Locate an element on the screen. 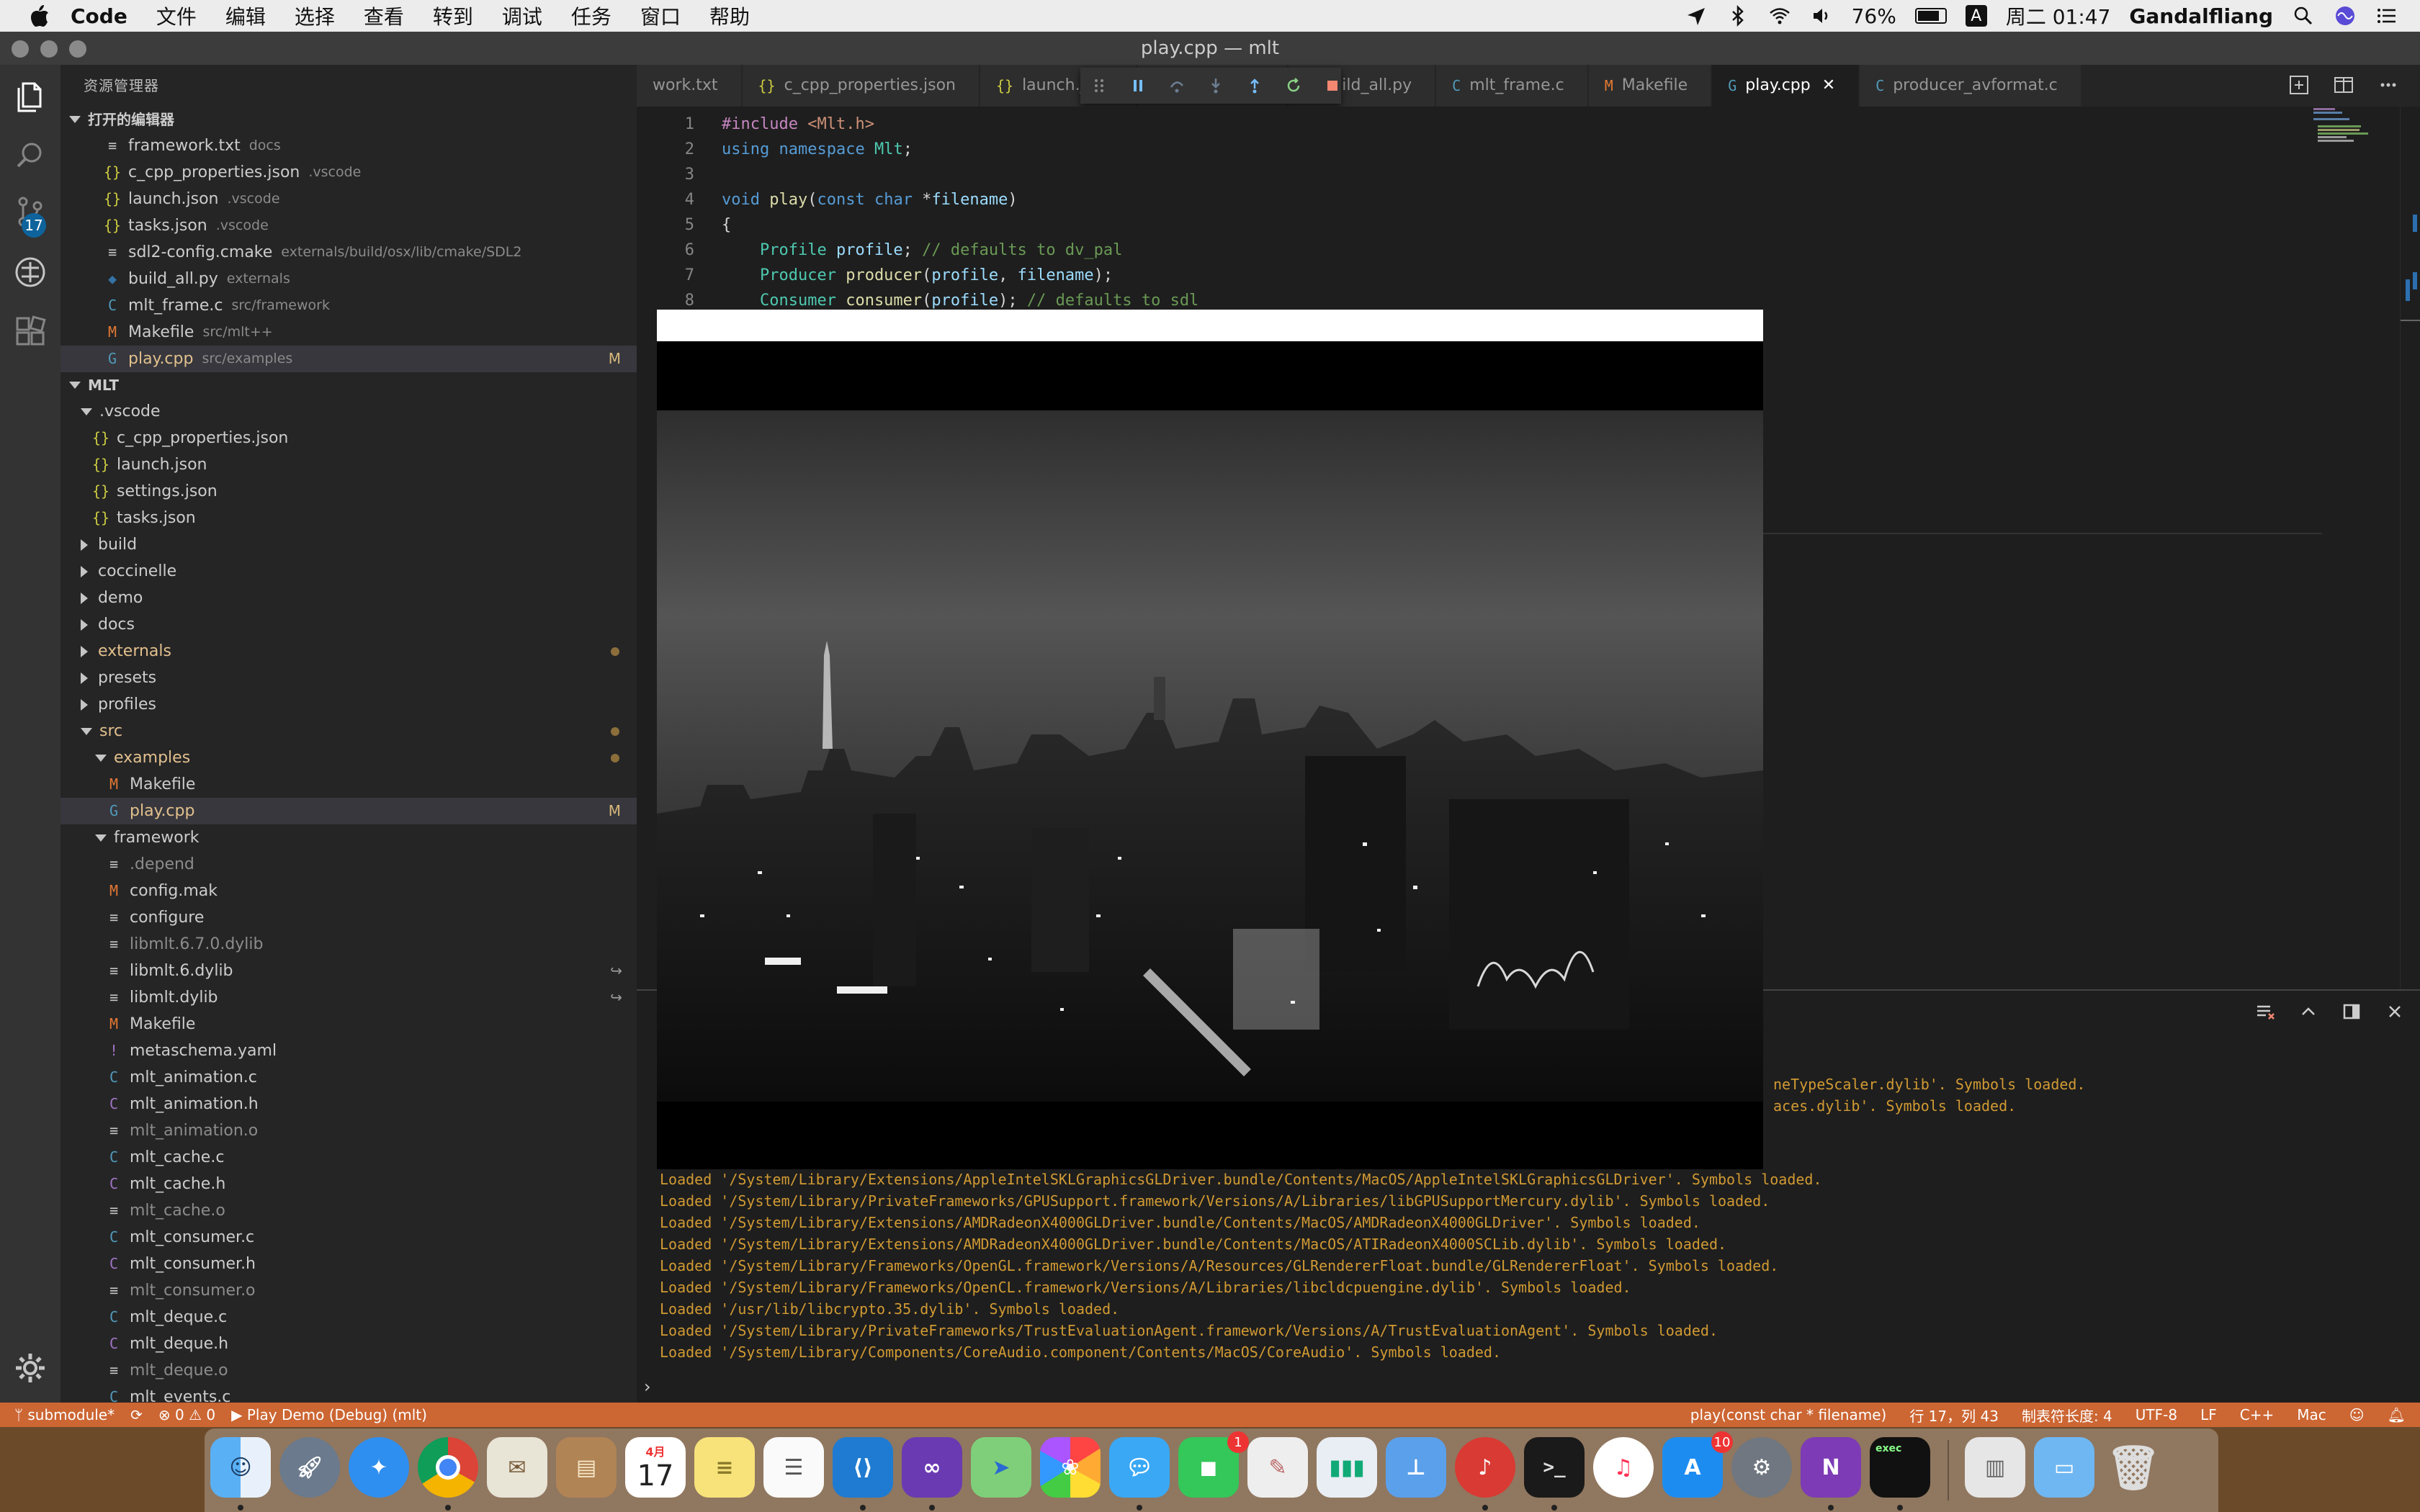  spotlight-search-icon is located at coordinates (2303, 15).